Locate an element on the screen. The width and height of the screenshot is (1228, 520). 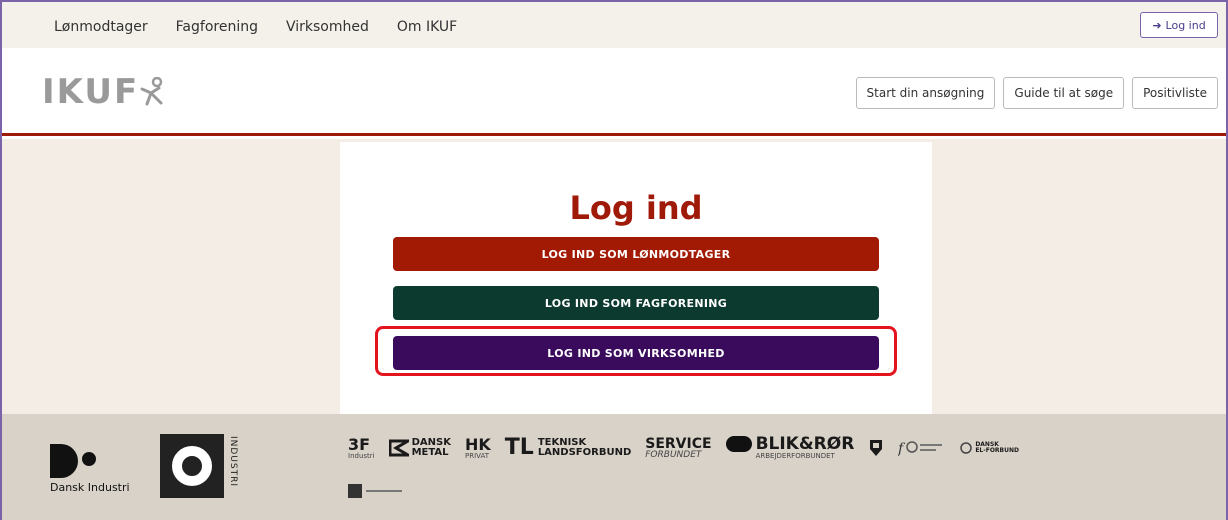
co-ring-shape is located at coordinates (192, 466).